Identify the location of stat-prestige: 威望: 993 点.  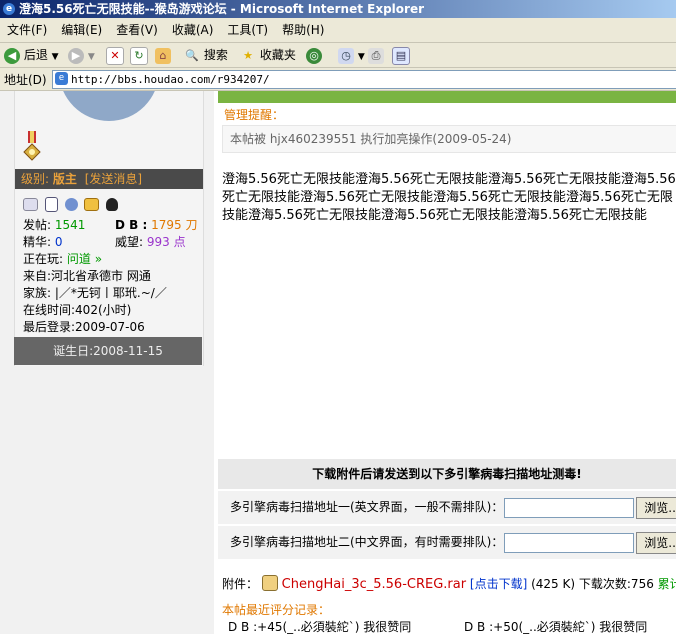
(150, 242).